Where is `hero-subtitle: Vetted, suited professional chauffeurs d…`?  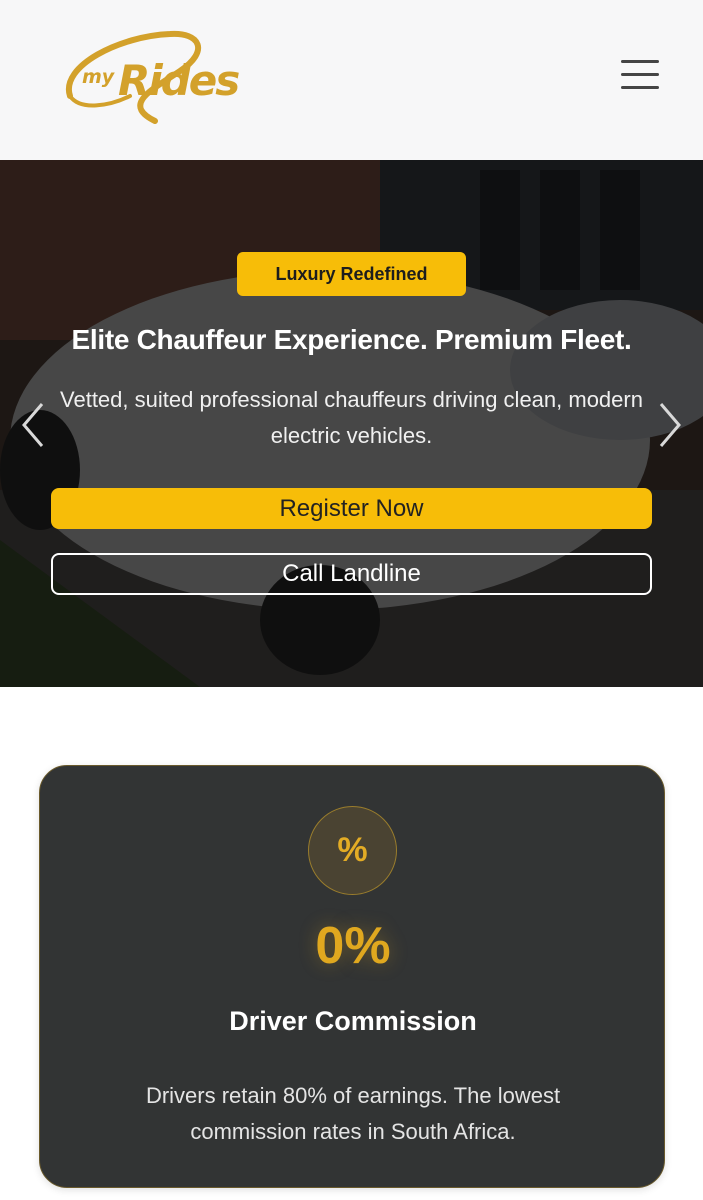
hero-subtitle: Vetted, suited professional chauffeurs d… is located at coordinates (351, 417).